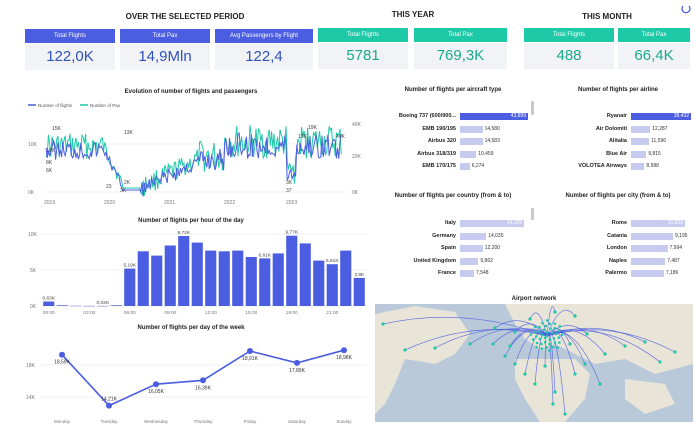 This screenshot has width=694, height=424. Describe the element at coordinates (332, 313) in the screenshot. I see `hour-x-tick: 21:00` at that location.